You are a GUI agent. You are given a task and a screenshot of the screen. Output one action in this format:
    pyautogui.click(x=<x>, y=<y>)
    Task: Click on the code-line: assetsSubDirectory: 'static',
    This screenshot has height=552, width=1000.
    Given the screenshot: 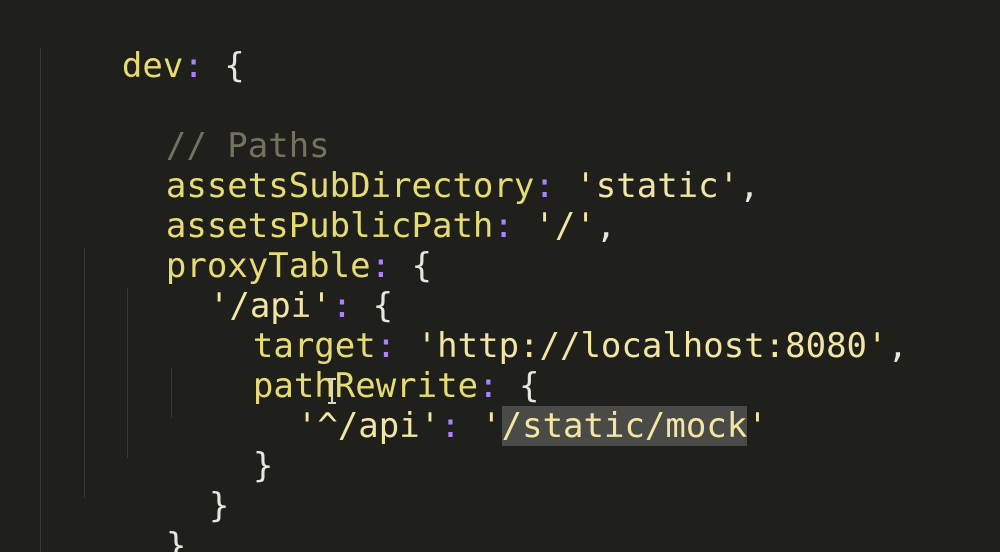 What is the action you would take?
    pyautogui.click(x=422, y=166)
    